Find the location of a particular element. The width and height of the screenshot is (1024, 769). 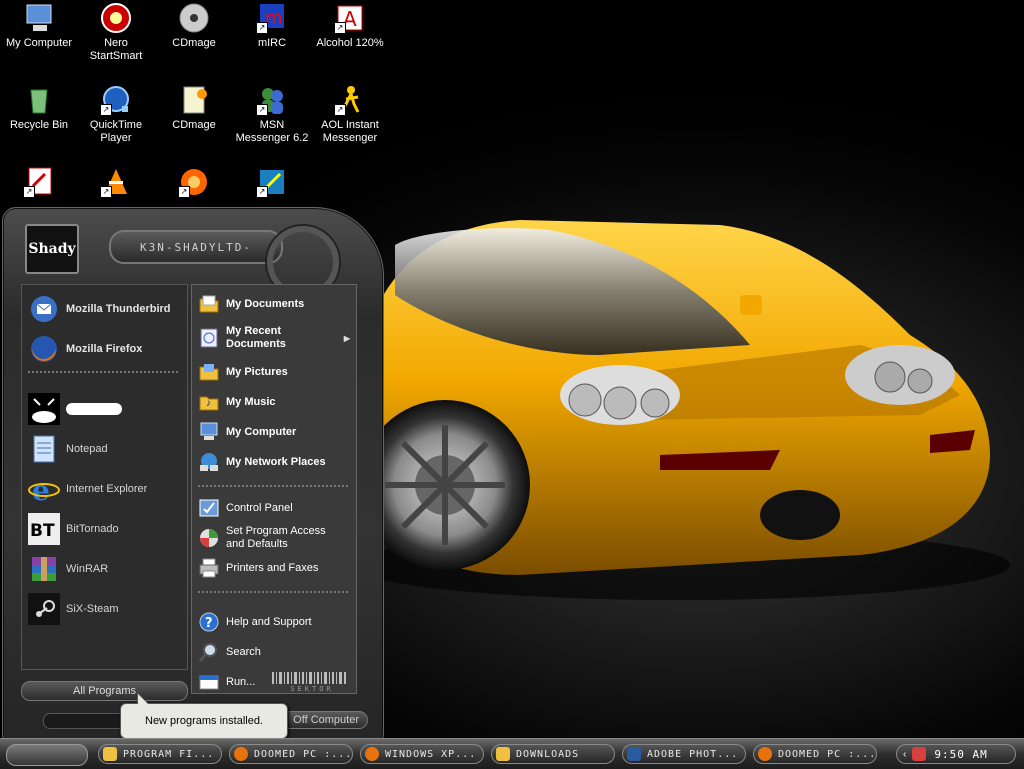

pinned-thunderbird: Mozilla Thunderbird is located at coordinates (107, 309).